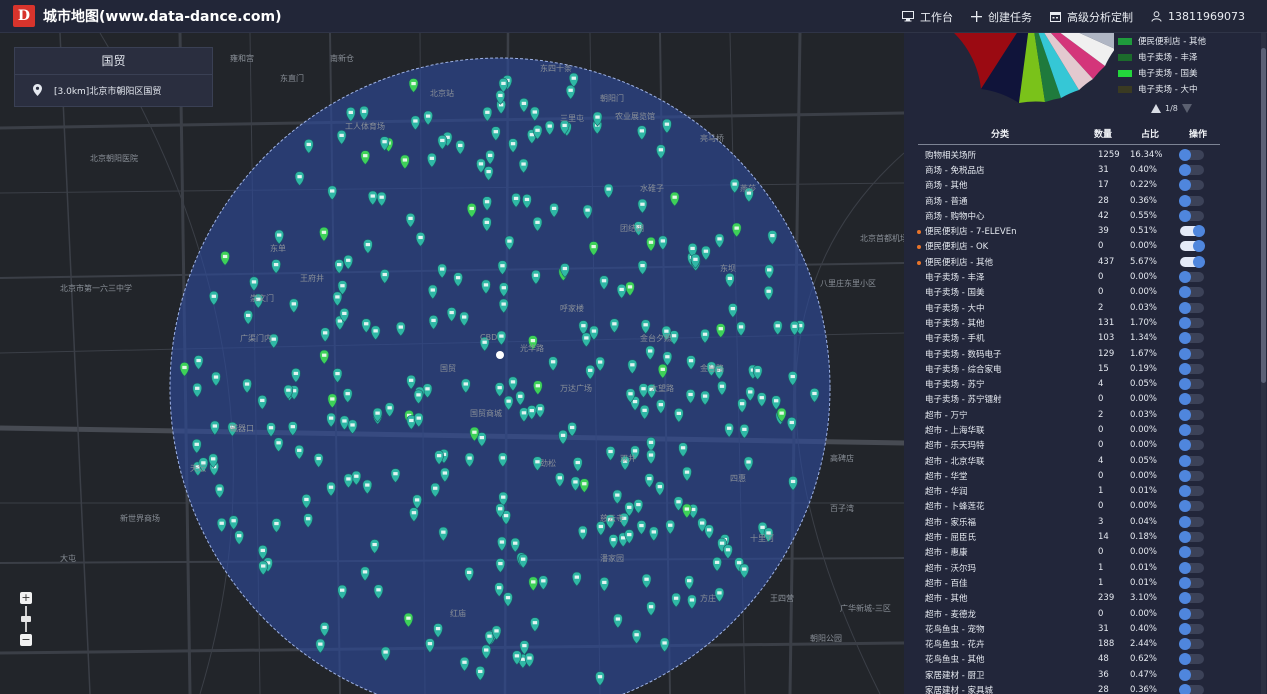 This screenshot has height=694, width=1267. Describe the element at coordinates (656, 338) in the screenshot. I see `map-place-label: 金台夕照` at that location.